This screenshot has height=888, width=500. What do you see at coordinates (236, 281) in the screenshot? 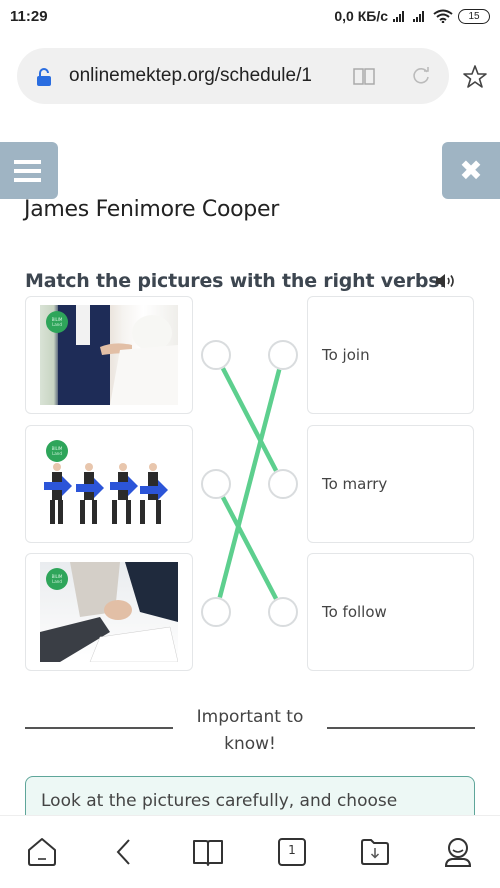
I see `task-title: Match the pictures with the right verbs.` at bounding box center [236, 281].